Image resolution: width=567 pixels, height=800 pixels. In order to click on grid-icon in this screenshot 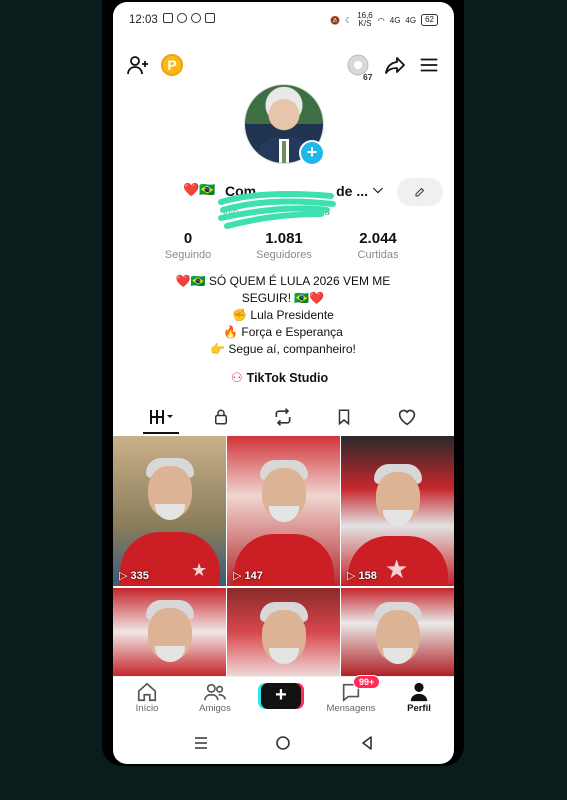, I will do `click(161, 417)`.